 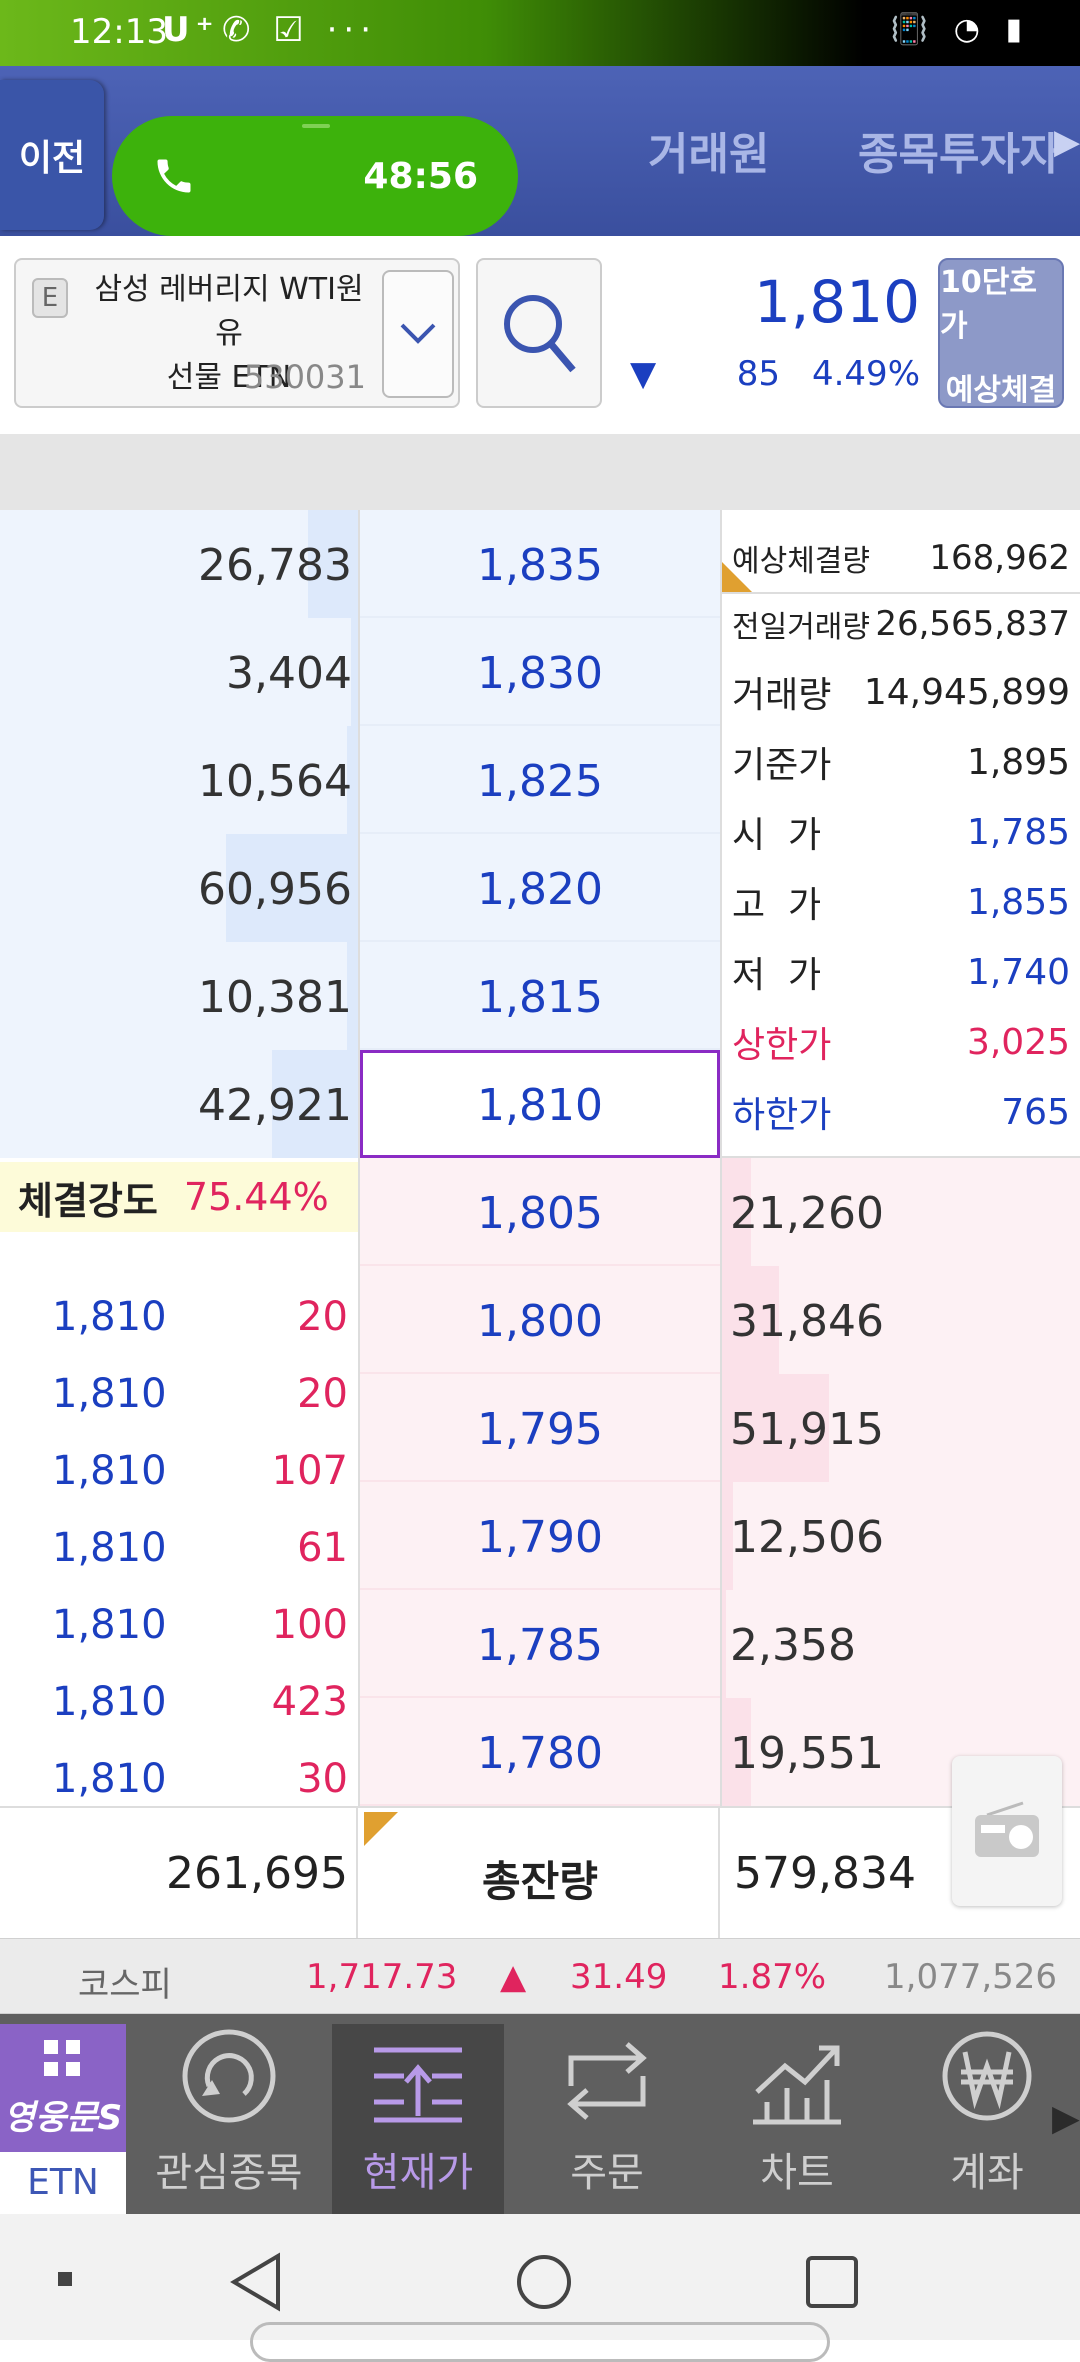 I want to click on ask-volume-cell: 42,921, so click(x=179, y=1104).